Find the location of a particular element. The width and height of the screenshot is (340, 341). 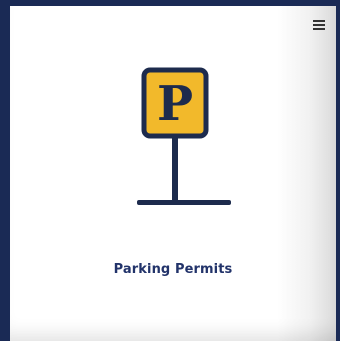

sign-letter: P is located at coordinates (175, 104).